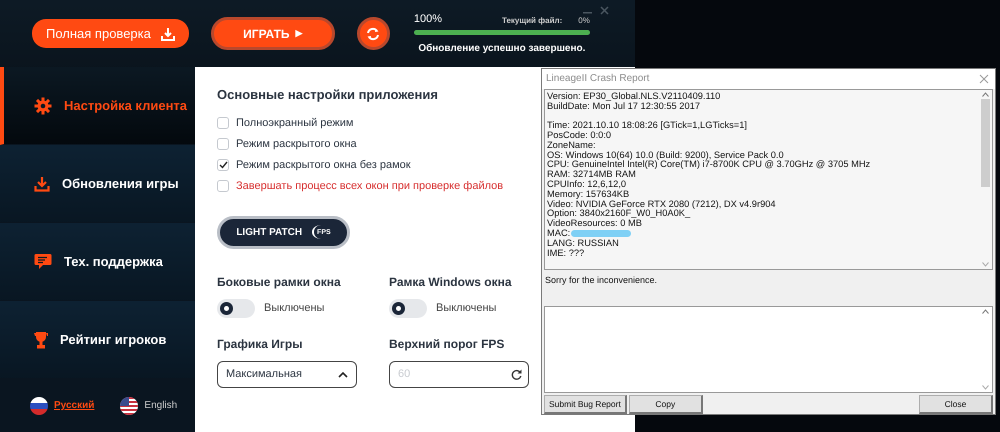 Image resolution: width=1000 pixels, height=432 pixels. What do you see at coordinates (647, 125) in the screenshot?
I see `report-line: Time: 2021.10.10 18:08:26 [GTick=1,LGTicks=1]` at bounding box center [647, 125].